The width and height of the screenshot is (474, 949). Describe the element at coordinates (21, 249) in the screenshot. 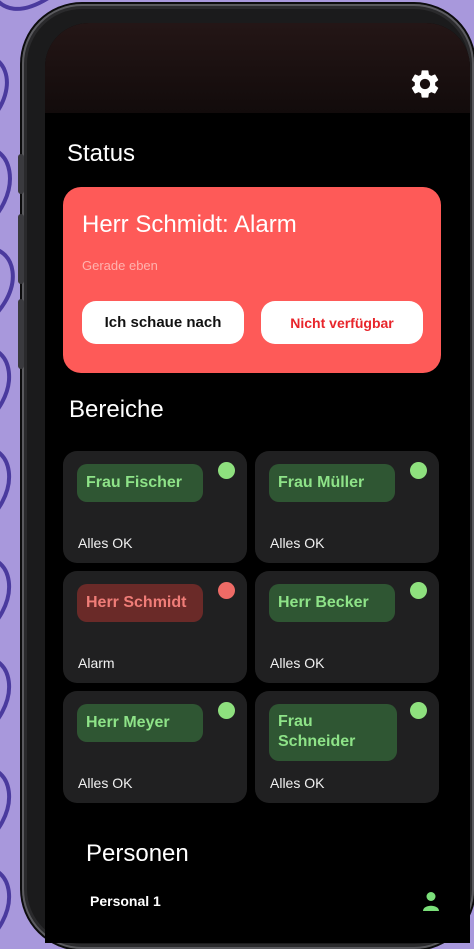

I see `volume-up-button` at that location.